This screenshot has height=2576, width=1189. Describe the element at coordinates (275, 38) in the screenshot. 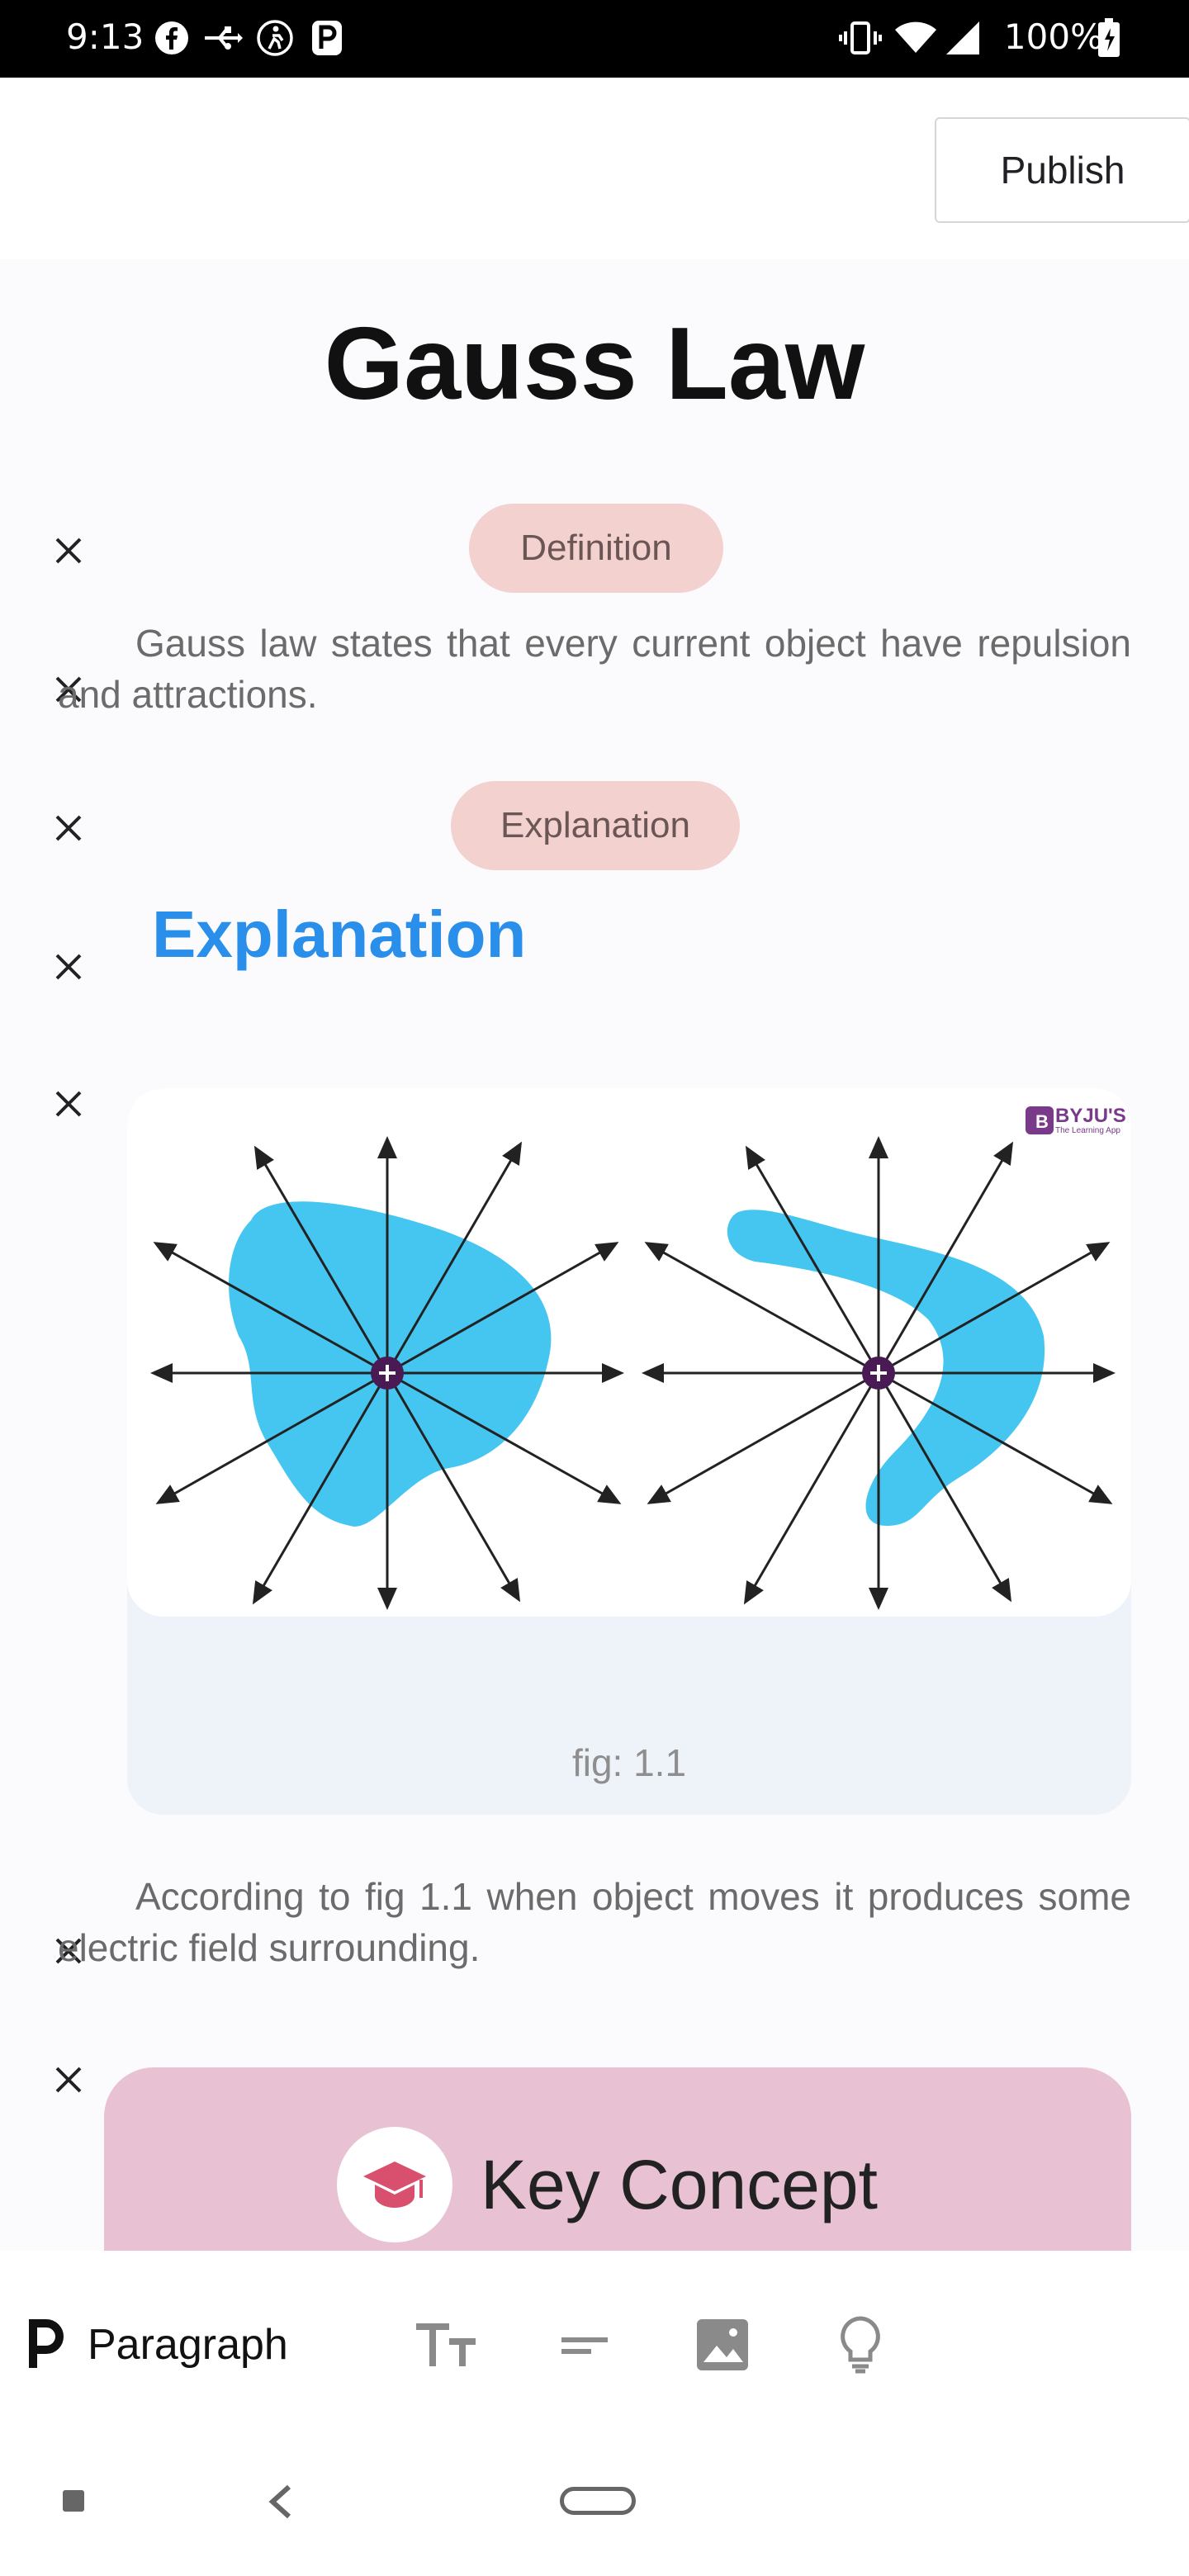

I see `accessibility-icon` at that location.